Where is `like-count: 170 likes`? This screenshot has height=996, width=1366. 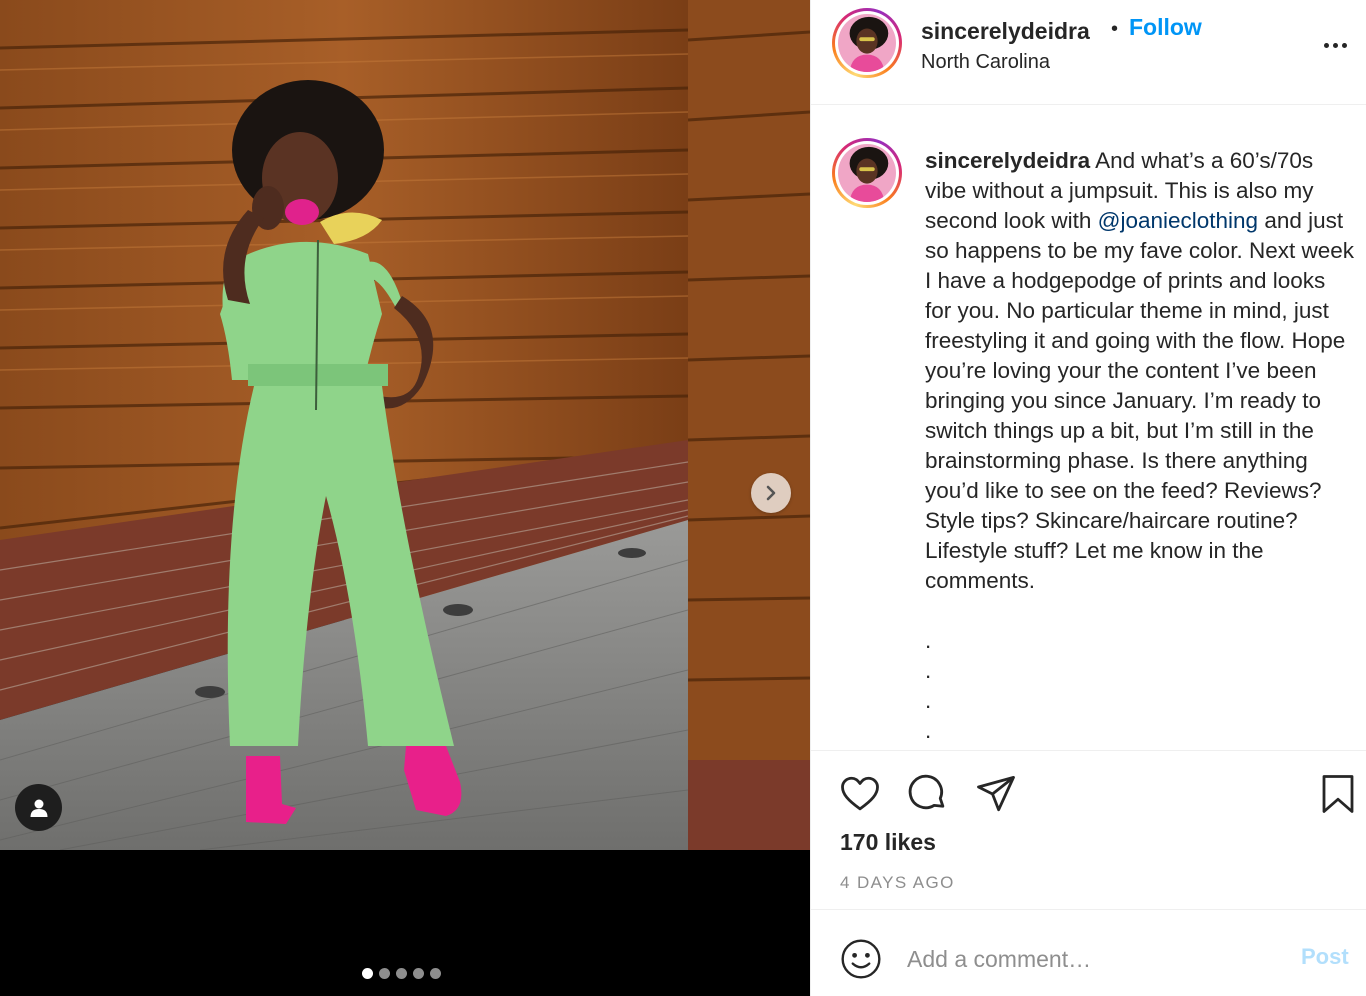 like-count: 170 likes is located at coordinates (888, 842).